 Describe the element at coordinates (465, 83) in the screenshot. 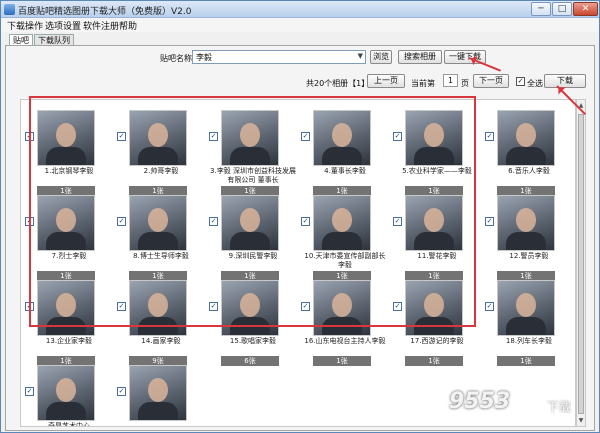

I see `page-unit-label: 页` at that location.